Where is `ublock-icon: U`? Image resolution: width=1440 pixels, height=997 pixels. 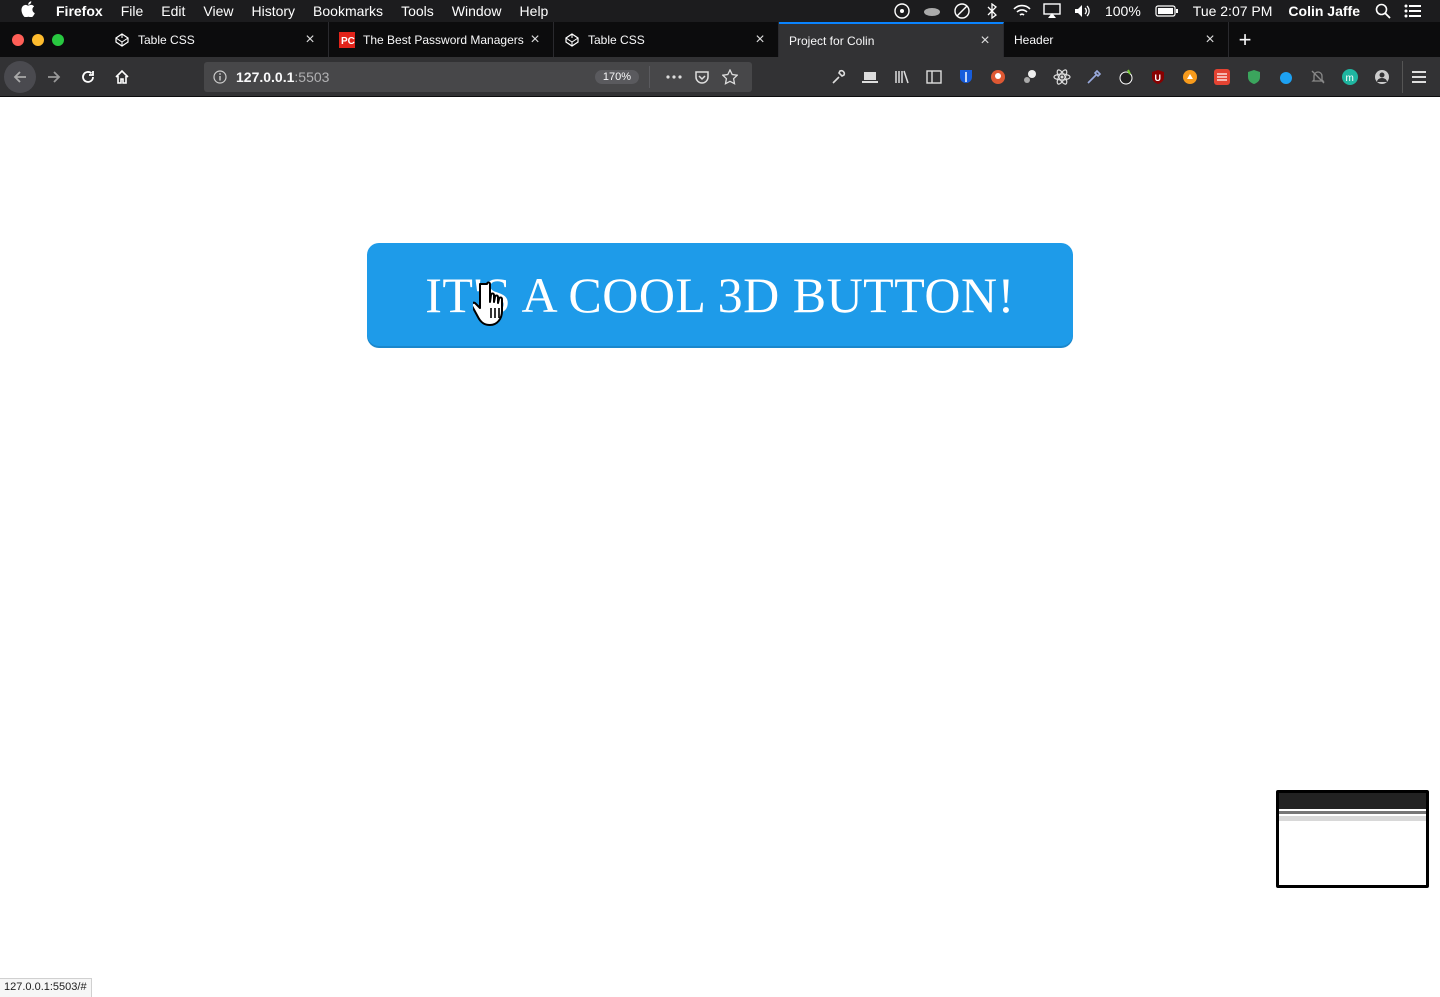
ublock-icon: U is located at coordinates (1158, 77).